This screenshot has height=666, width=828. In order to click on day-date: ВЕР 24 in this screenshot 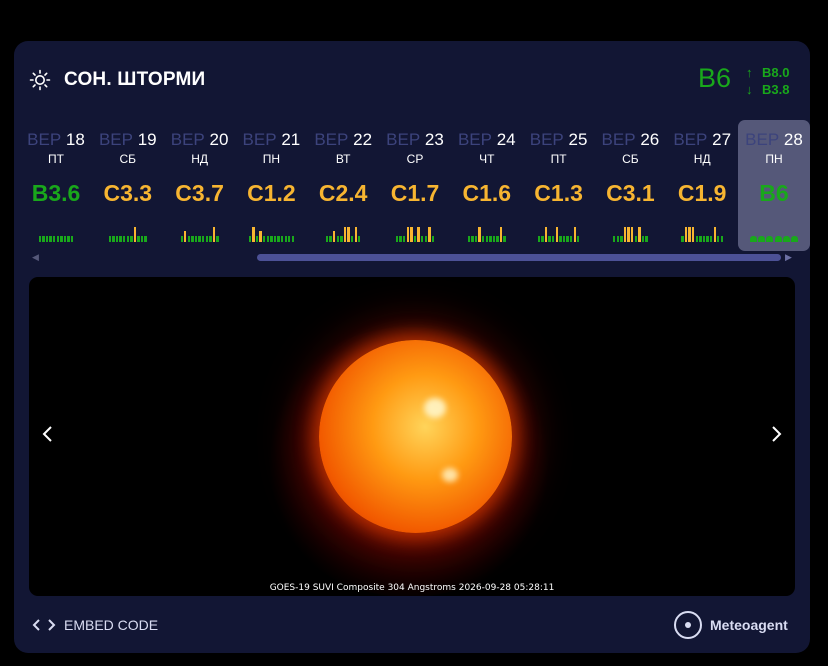, I will do `click(487, 140)`.